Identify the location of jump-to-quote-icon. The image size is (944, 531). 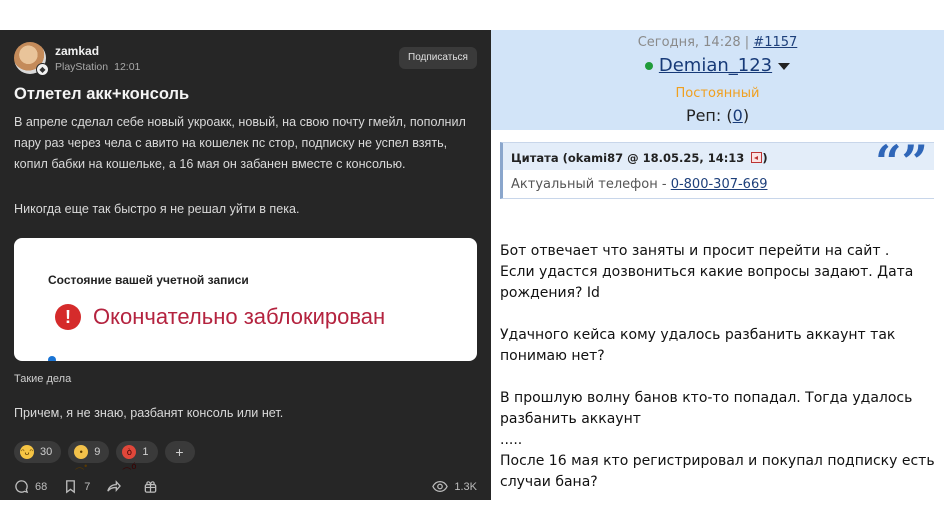
(757, 157).